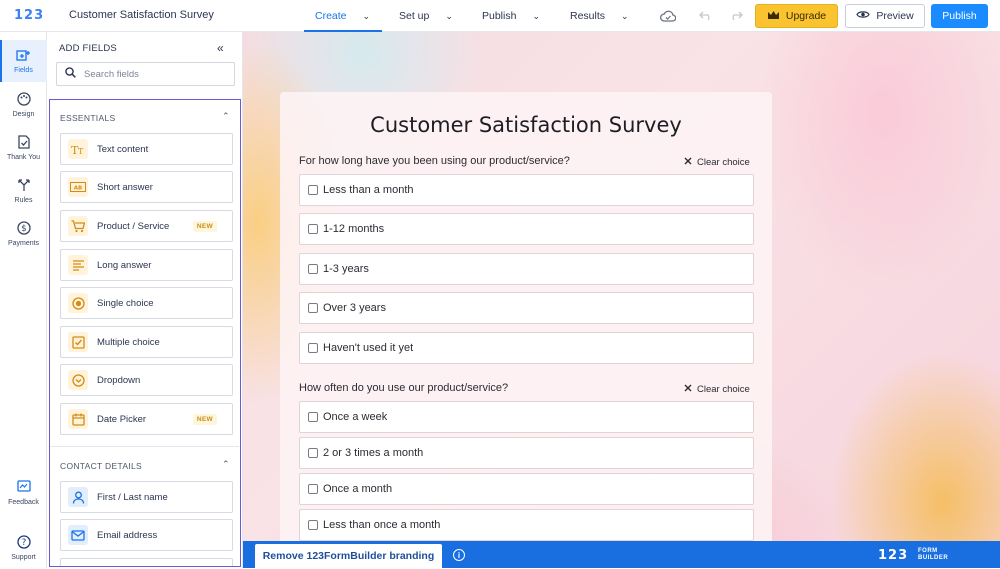 This screenshot has height=569, width=1000. I want to click on undo-icon, so click(706, 16).